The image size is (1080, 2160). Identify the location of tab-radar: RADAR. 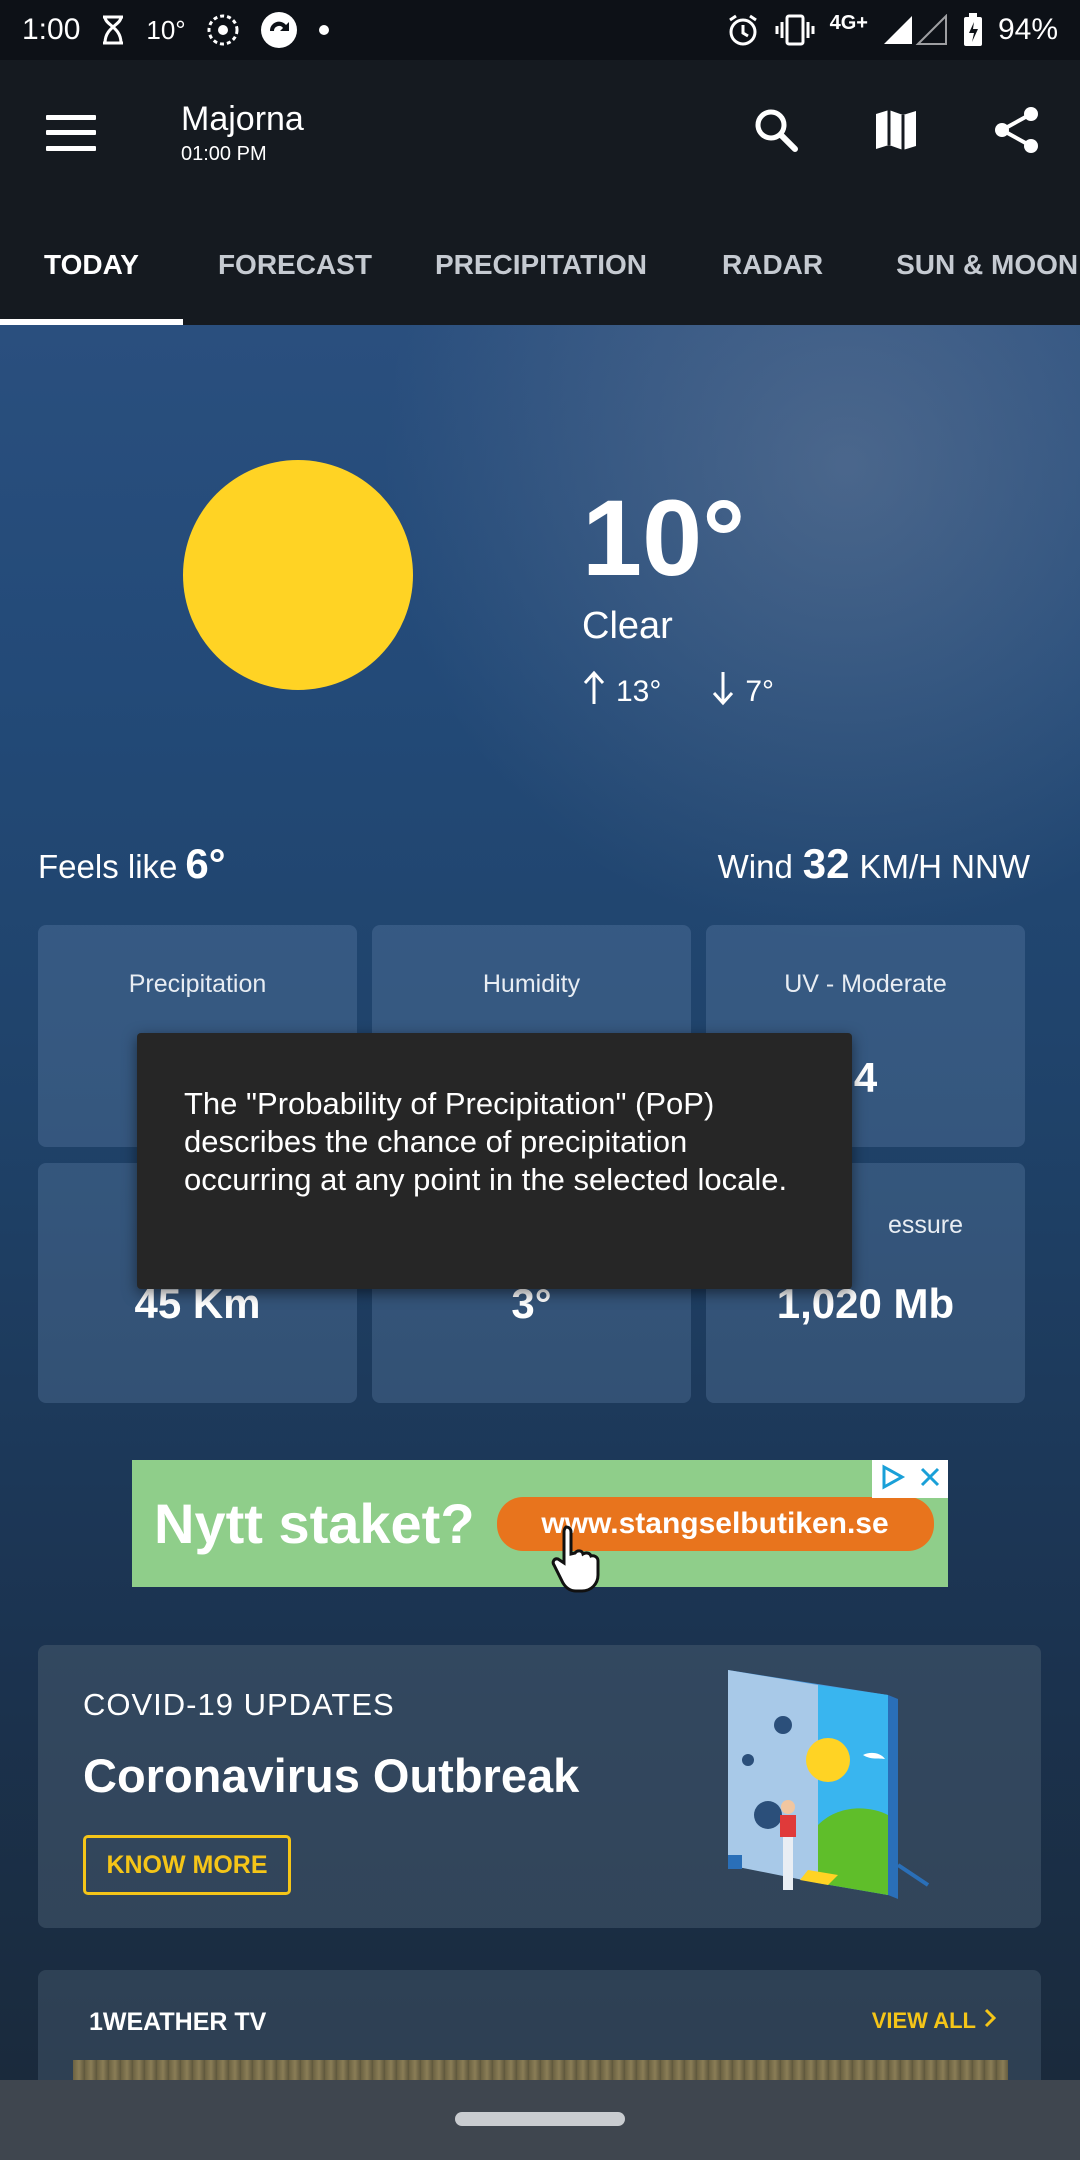
(772, 265).